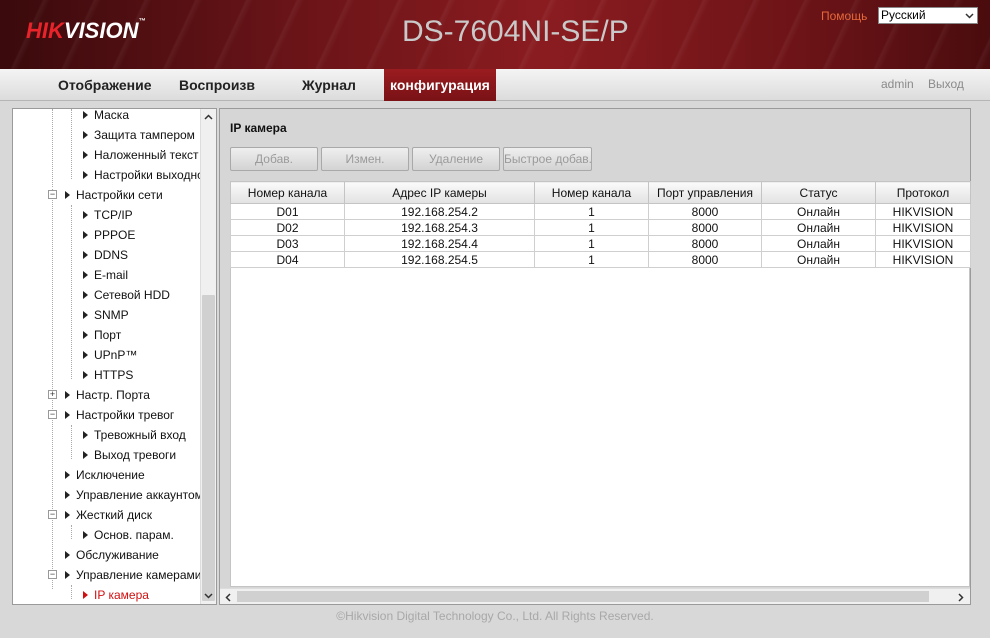 This screenshot has width=990, height=638. I want to click on language-select: Русский, so click(928, 15).